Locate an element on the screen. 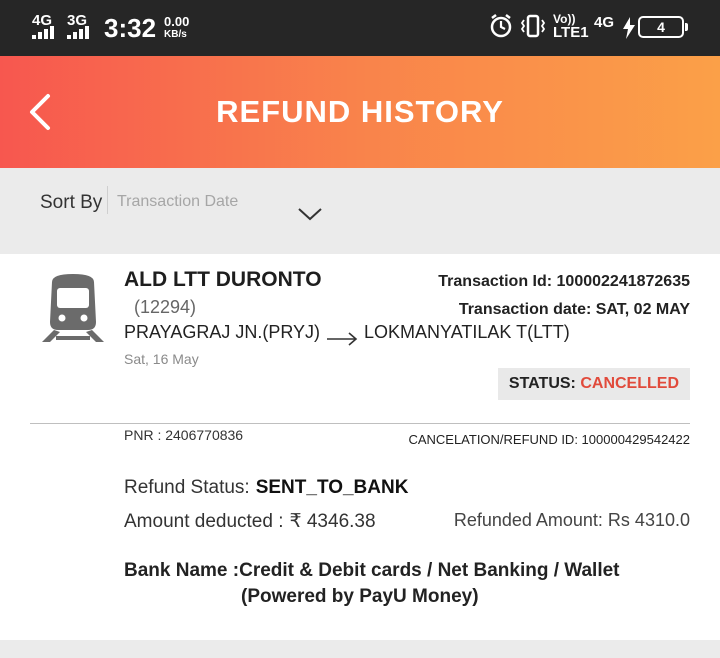 The height and width of the screenshot is (658, 720). transaction-id: Transaction Id: 100002241872635 is located at coordinates (564, 281).